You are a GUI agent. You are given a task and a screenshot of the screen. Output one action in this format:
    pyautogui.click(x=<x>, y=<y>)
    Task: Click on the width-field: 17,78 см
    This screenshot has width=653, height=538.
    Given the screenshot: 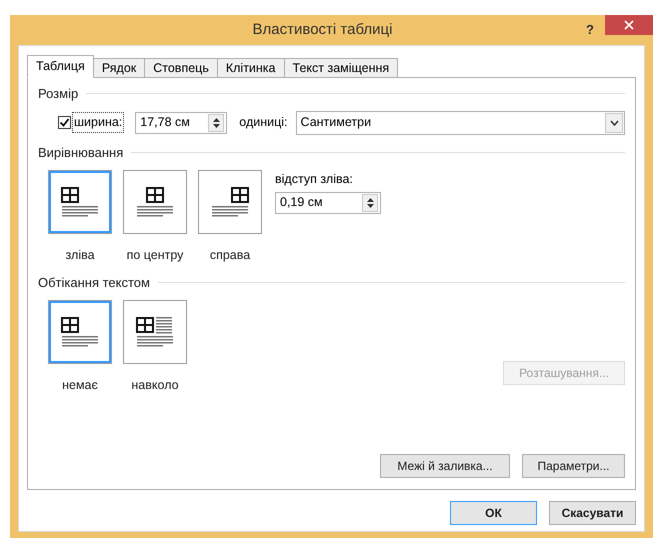 What is the action you would take?
    pyautogui.click(x=181, y=123)
    